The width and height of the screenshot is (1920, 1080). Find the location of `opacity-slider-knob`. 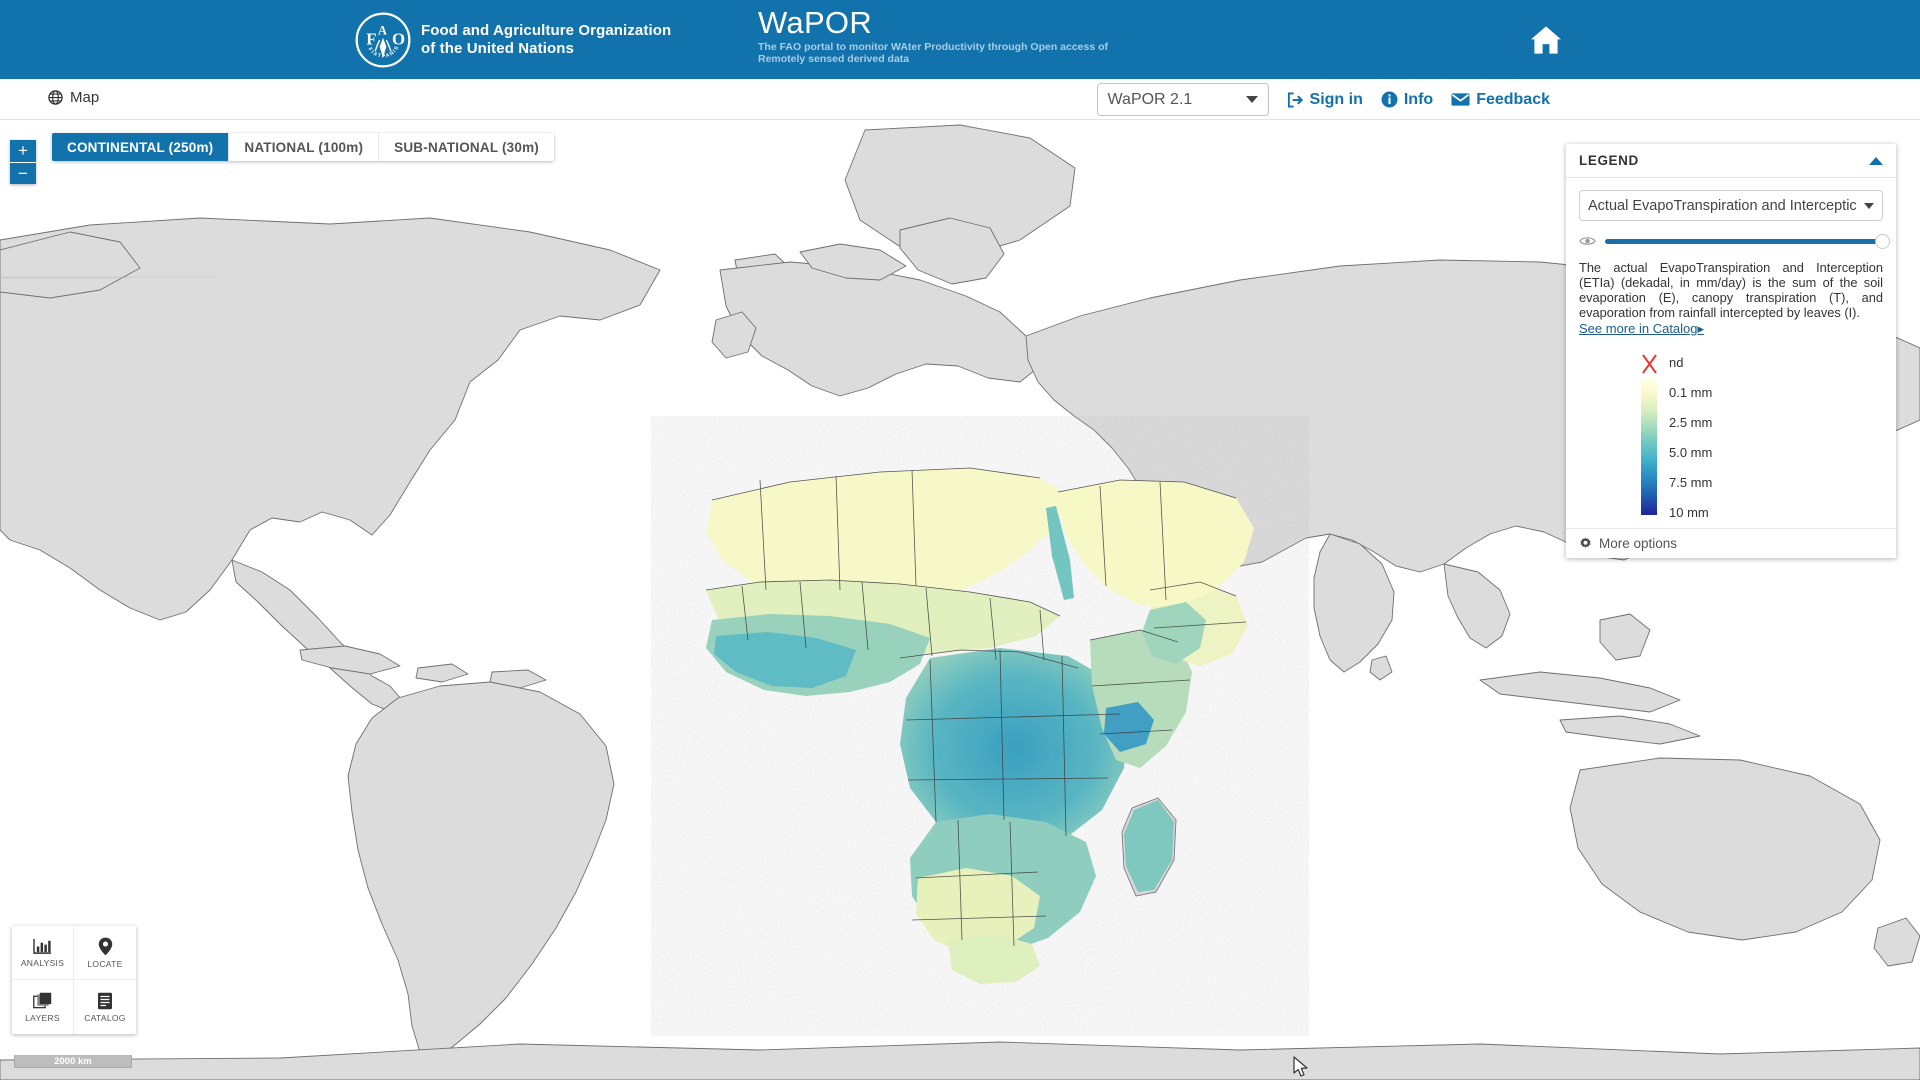

opacity-slider-knob is located at coordinates (1882, 241).